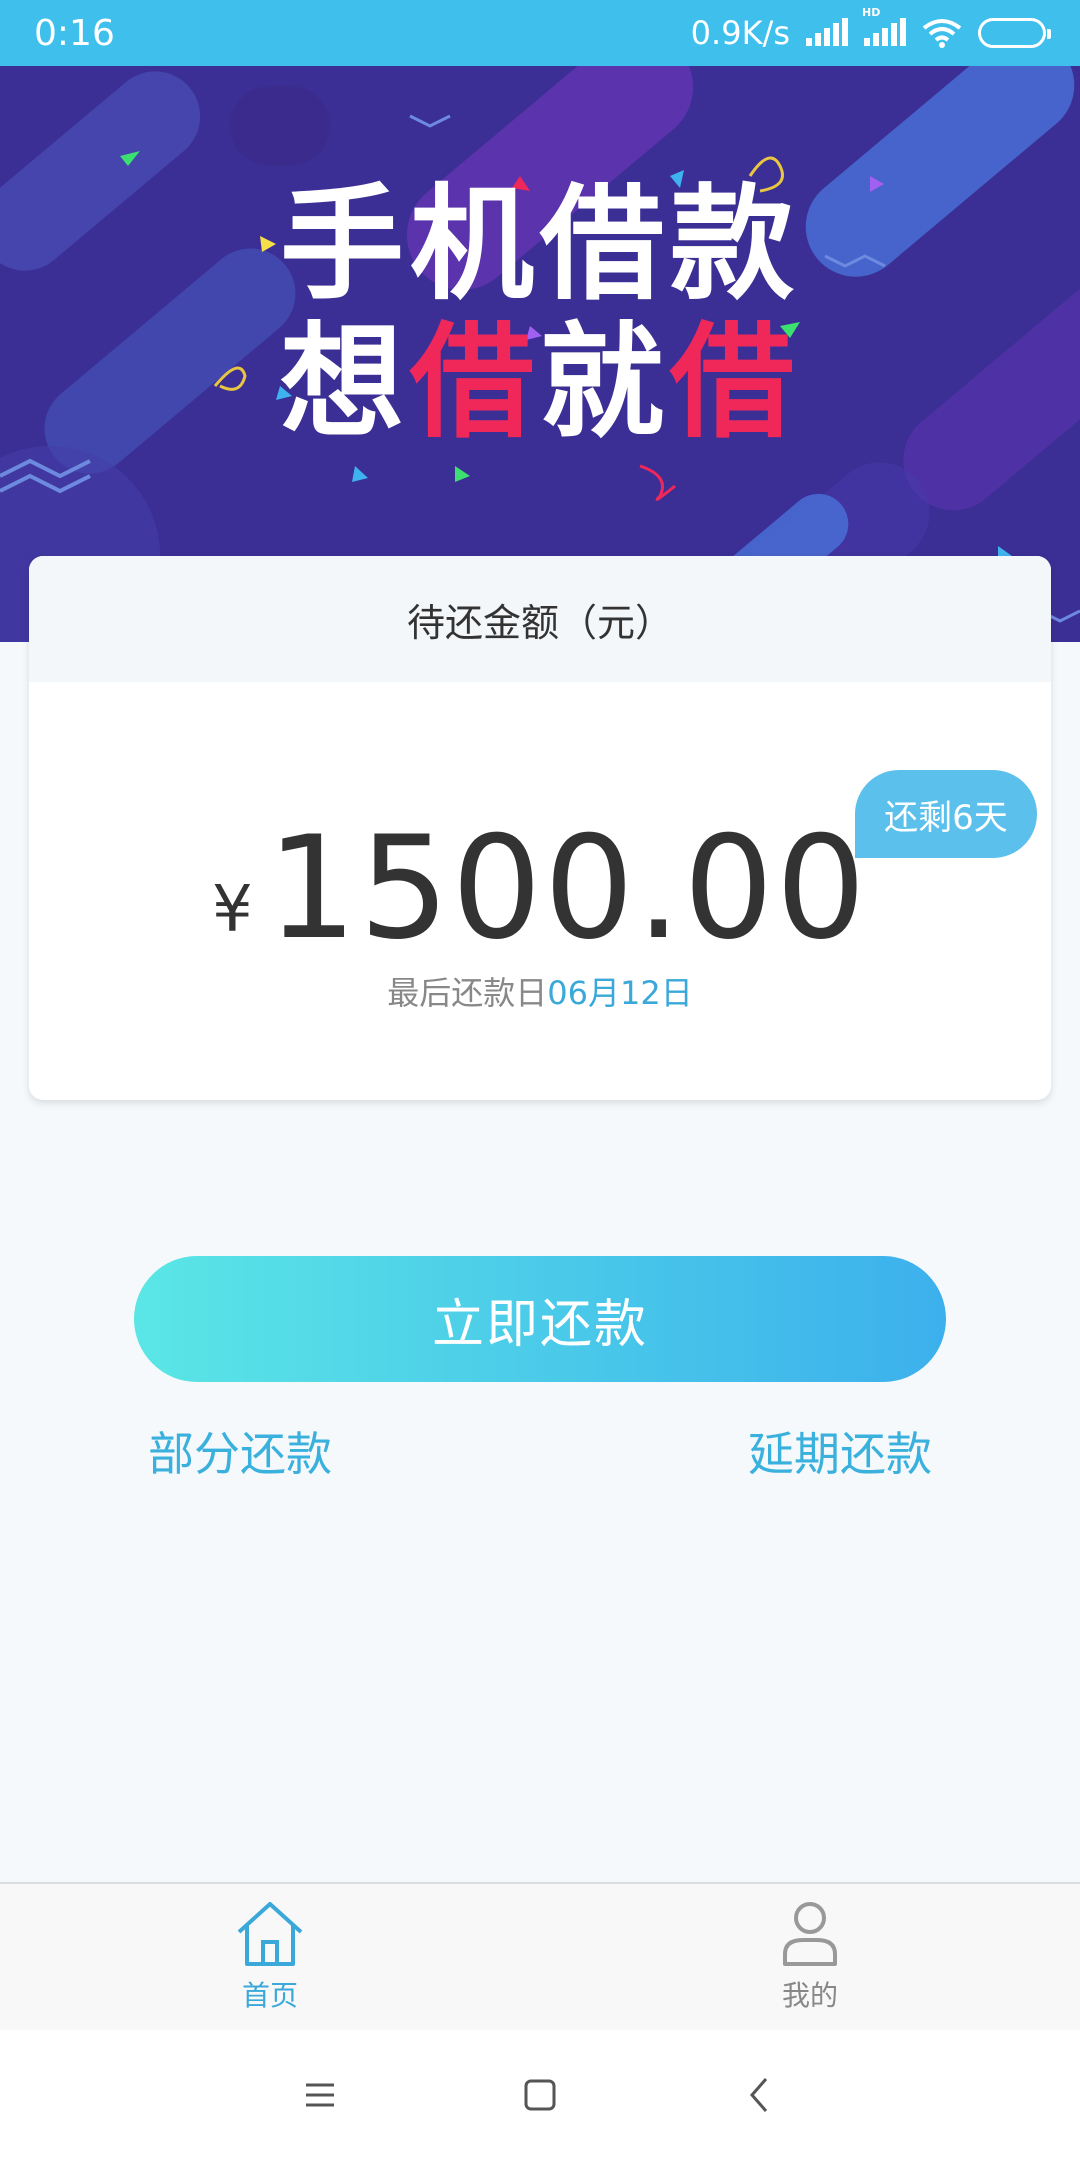 This screenshot has width=1080, height=2160. I want to click on system-nav-bar, so click(540, 2095).